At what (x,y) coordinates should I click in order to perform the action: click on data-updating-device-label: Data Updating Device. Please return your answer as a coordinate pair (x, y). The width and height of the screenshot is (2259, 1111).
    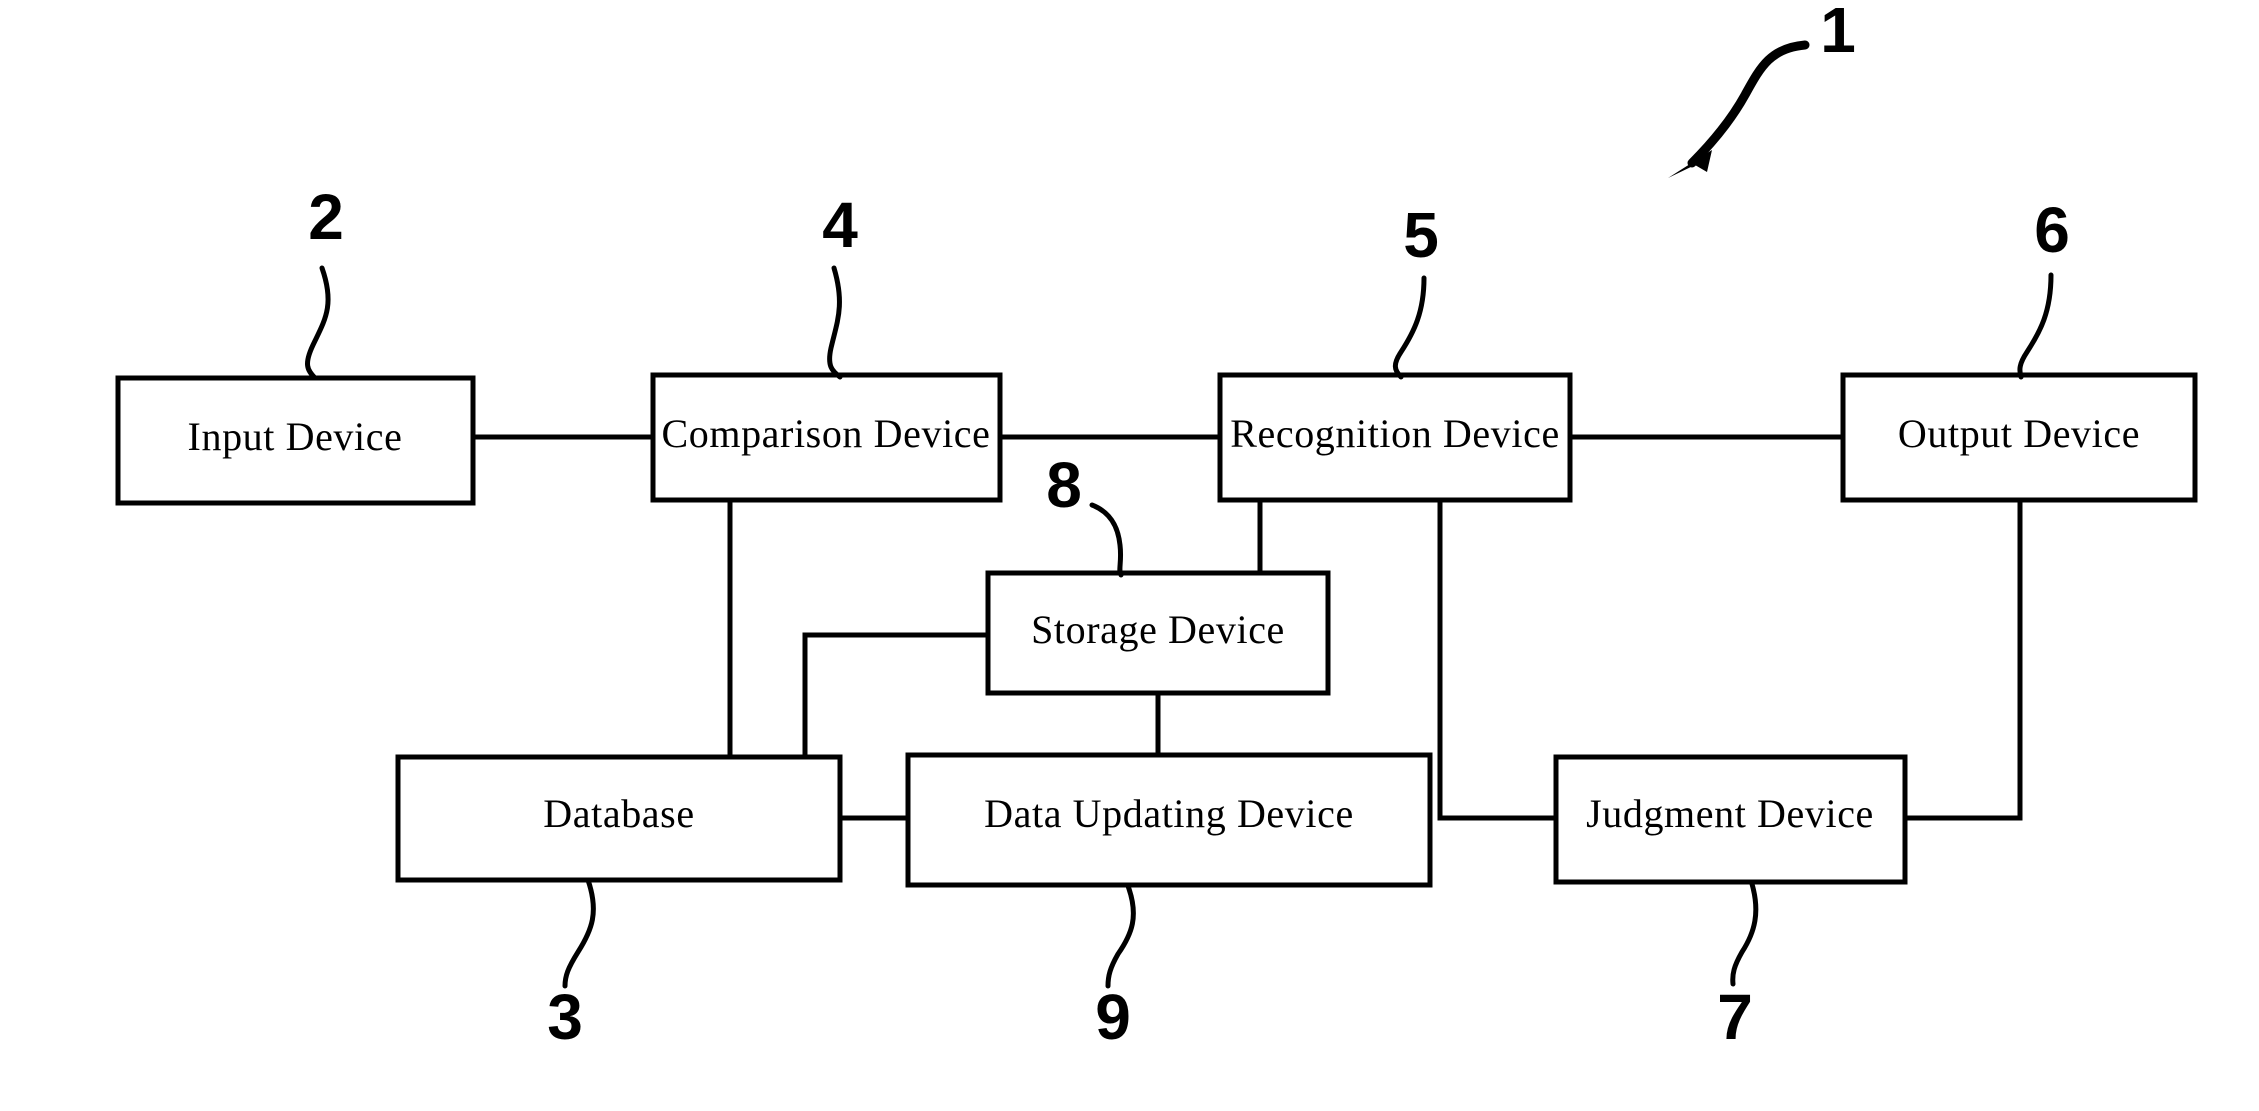
    Looking at the image, I should click on (1169, 813).